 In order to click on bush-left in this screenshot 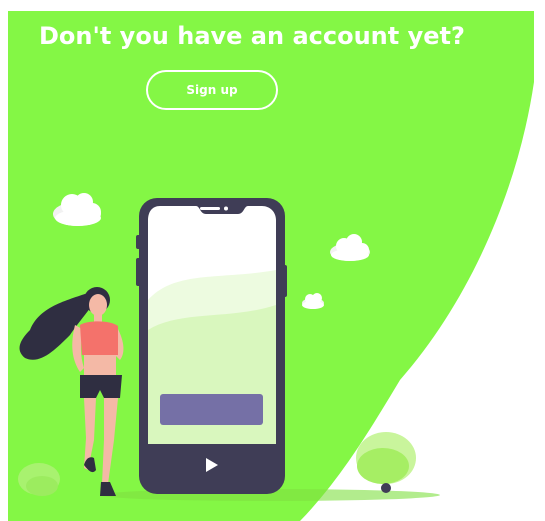, I will do `click(39, 479)`.